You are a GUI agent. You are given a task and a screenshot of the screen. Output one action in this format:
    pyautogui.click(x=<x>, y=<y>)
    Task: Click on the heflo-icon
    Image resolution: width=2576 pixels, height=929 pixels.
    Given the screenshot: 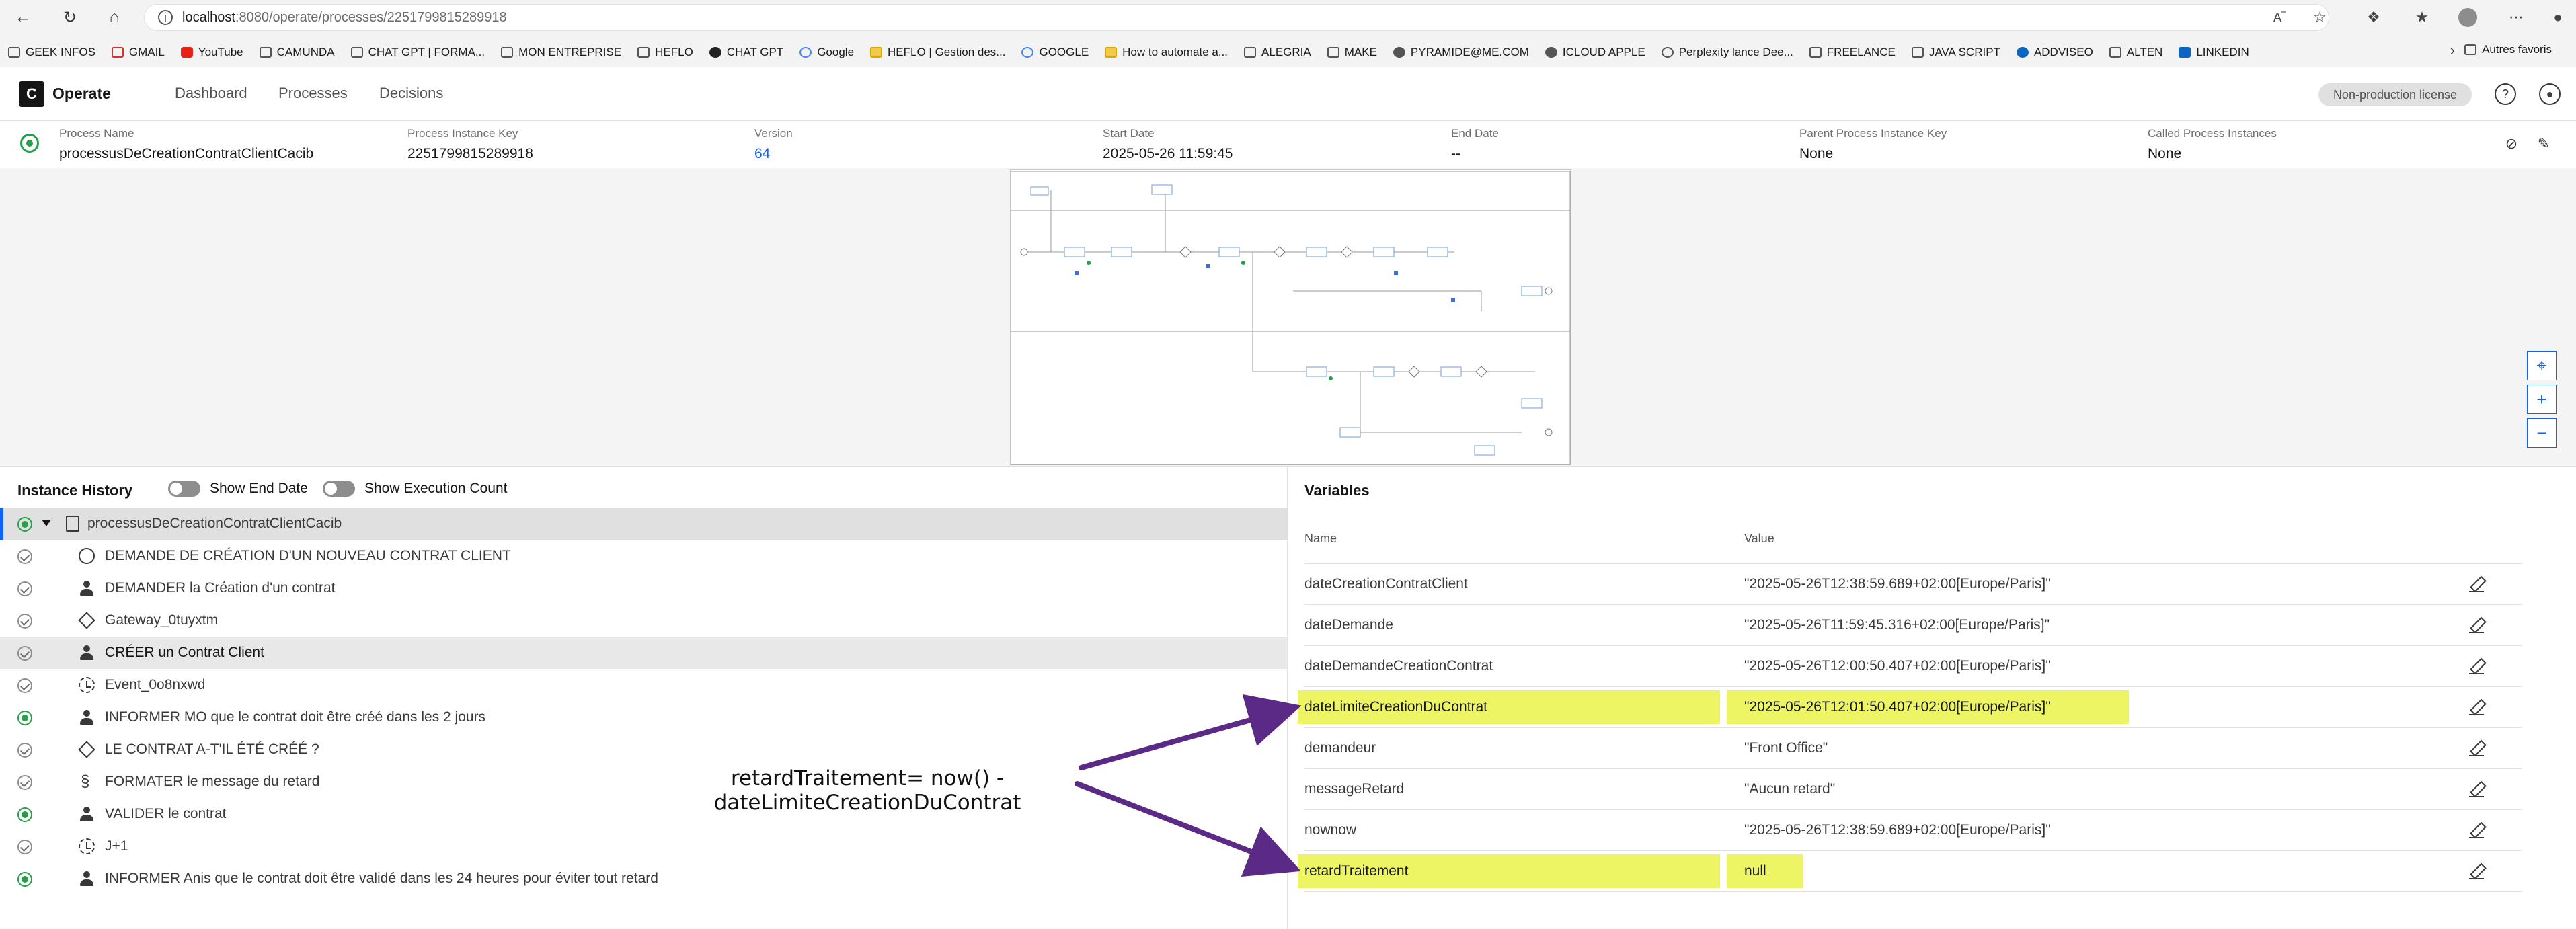 What is the action you would take?
    pyautogui.click(x=876, y=52)
    